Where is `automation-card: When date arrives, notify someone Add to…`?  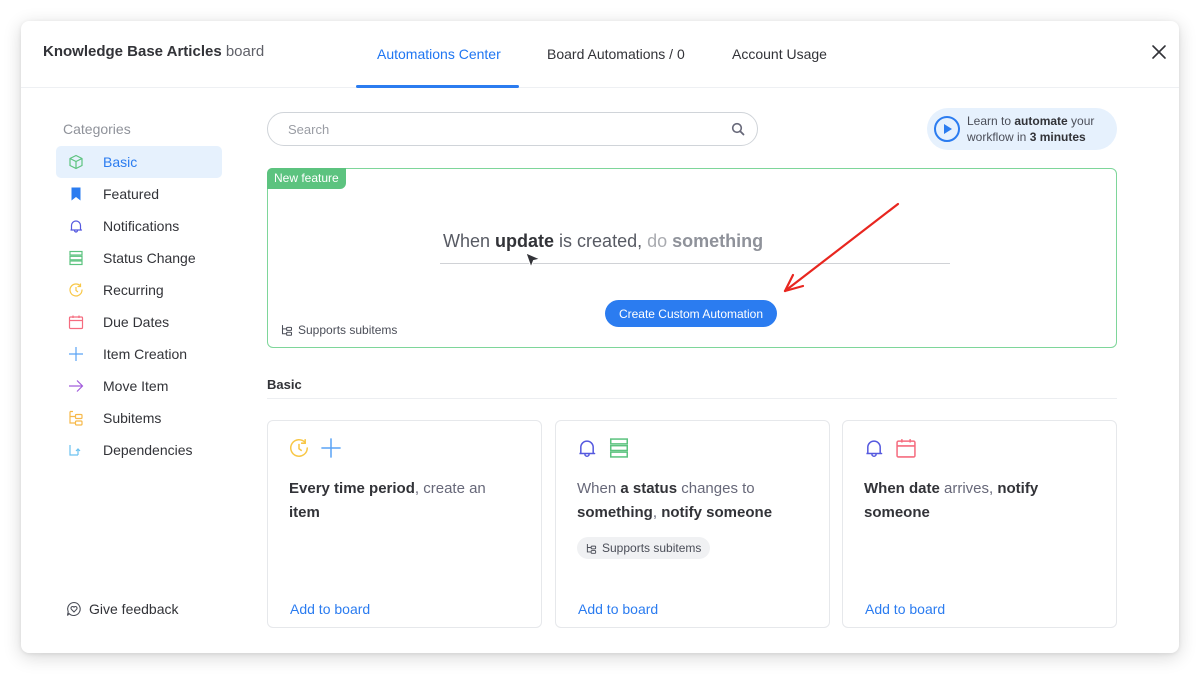 automation-card: When date arrives, notify someone Add to… is located at coordinates (979, 524).